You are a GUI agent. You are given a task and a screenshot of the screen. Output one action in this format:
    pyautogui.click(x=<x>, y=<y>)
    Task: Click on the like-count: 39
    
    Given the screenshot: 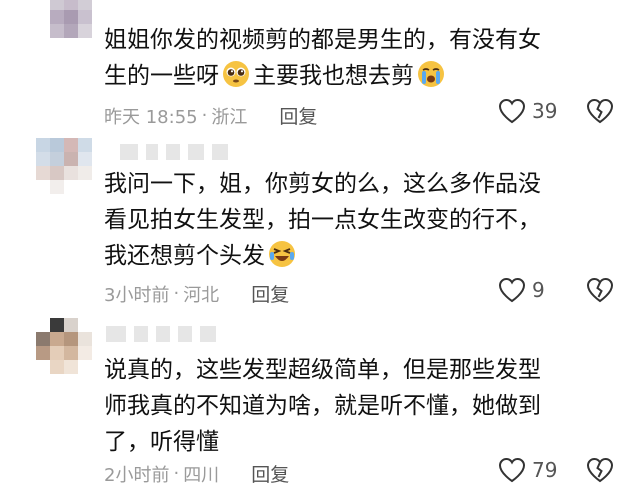 What is the action you would take?
    pyautogui.click(x=545, y=111)
    